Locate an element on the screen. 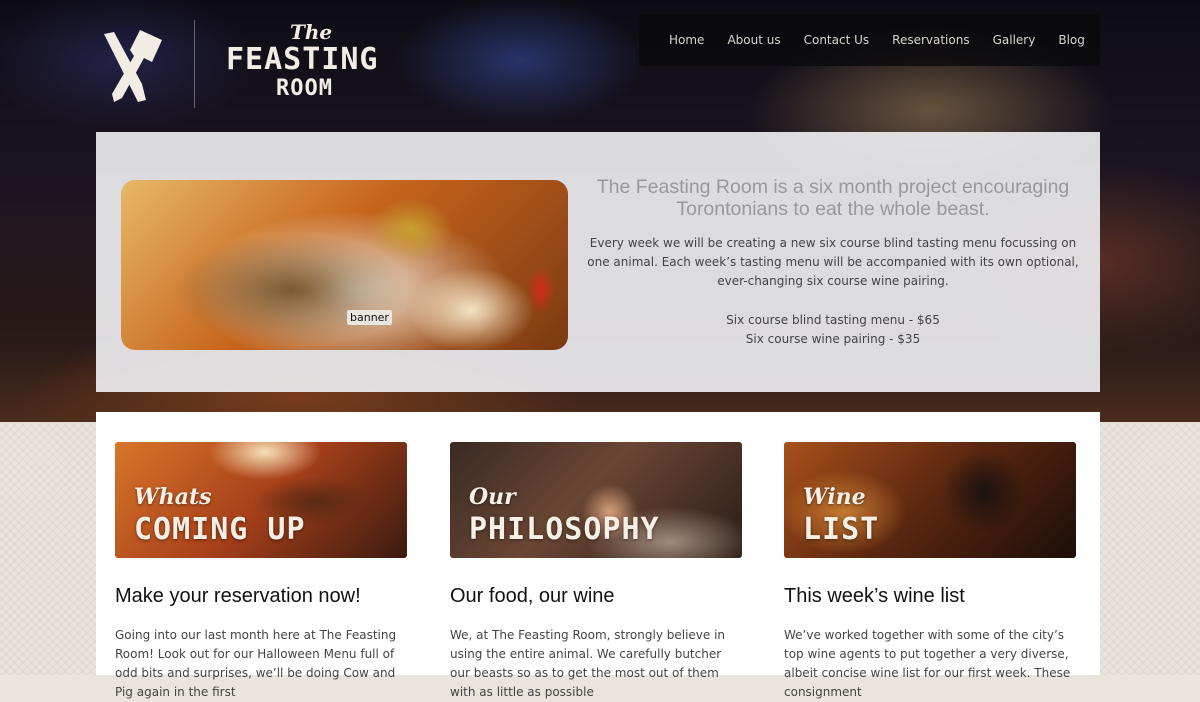 The width and height of the screenshot is (1200, 702). nav-contact-us: Contact Us is located at coordinates (837, 40).